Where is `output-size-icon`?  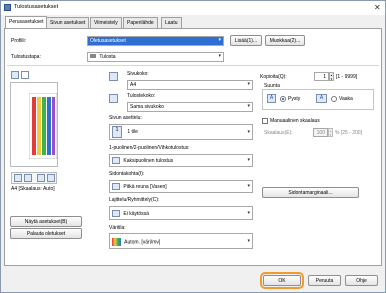 output-size-icon is located at coordinates (113, 98).